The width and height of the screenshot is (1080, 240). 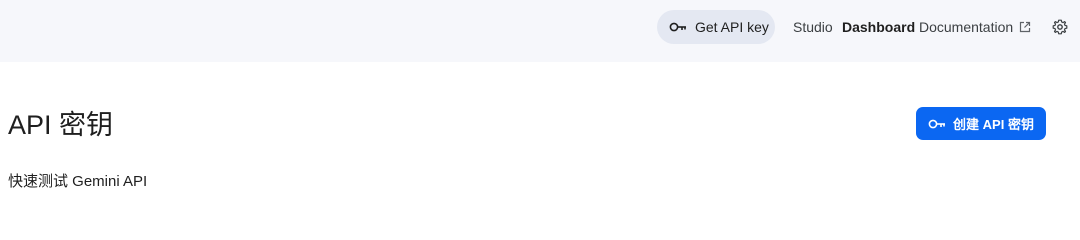 What do you see at coordinates (1060, 27) in the screenshot?
I see `gear-icon` at bounding box center [1060, 27].